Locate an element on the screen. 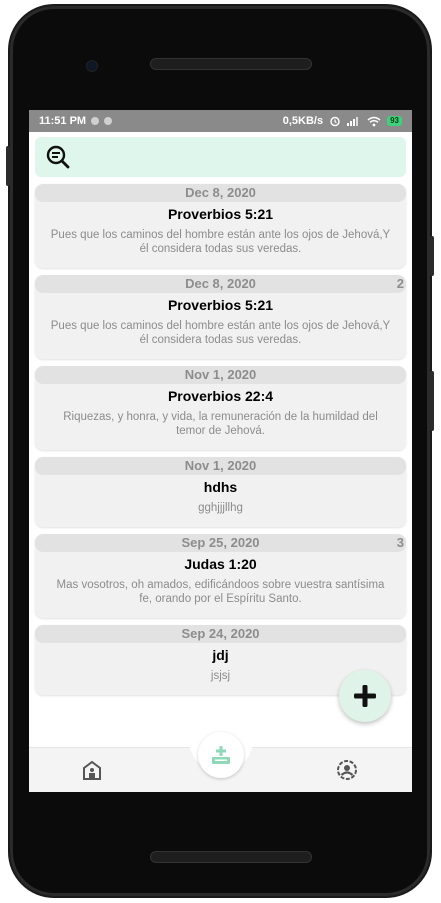  volume-button is located at coordinates (8, 166).